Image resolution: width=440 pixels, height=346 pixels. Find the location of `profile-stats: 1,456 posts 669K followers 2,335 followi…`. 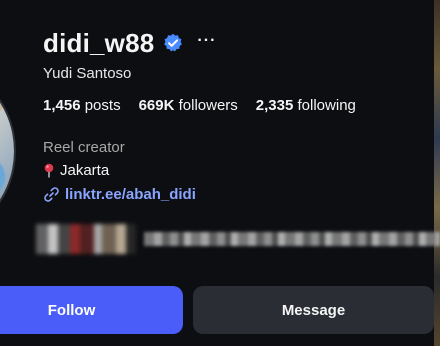

profile-stats: 1,456 posts 669K followers 2,335 followi… is located at coordinates (208, 105).